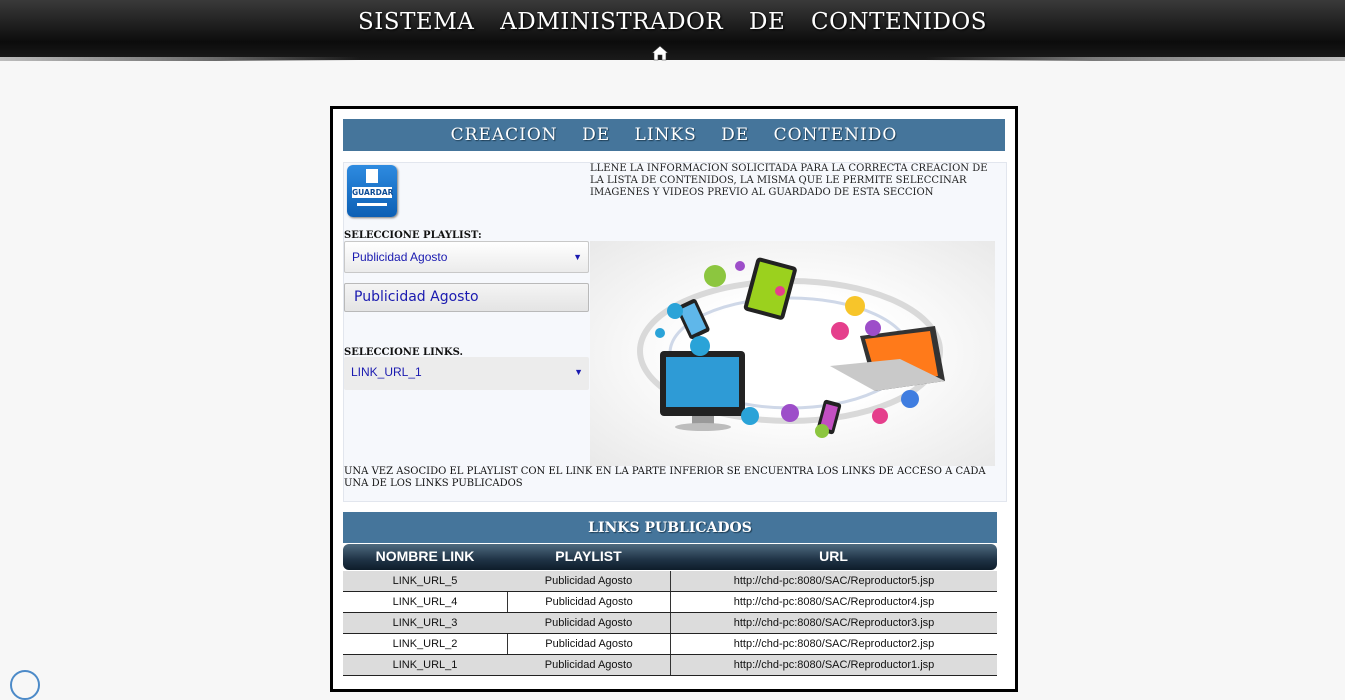  Describe the element at coordinates (674, 135) in the screenshot. I see `panel-title: CREACION DE LINKS DE CONTENIDO` at that location.